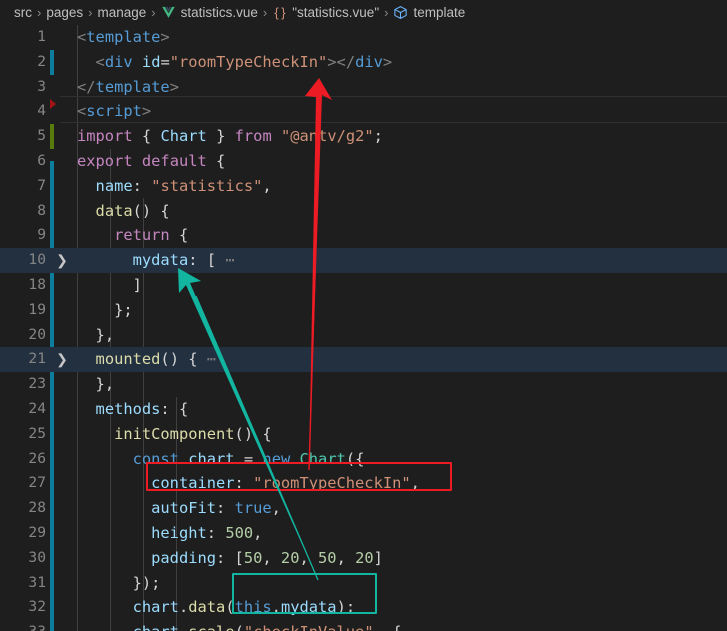 The image size is (727, 631). I want to click on line-content: });, so click(146, 582).